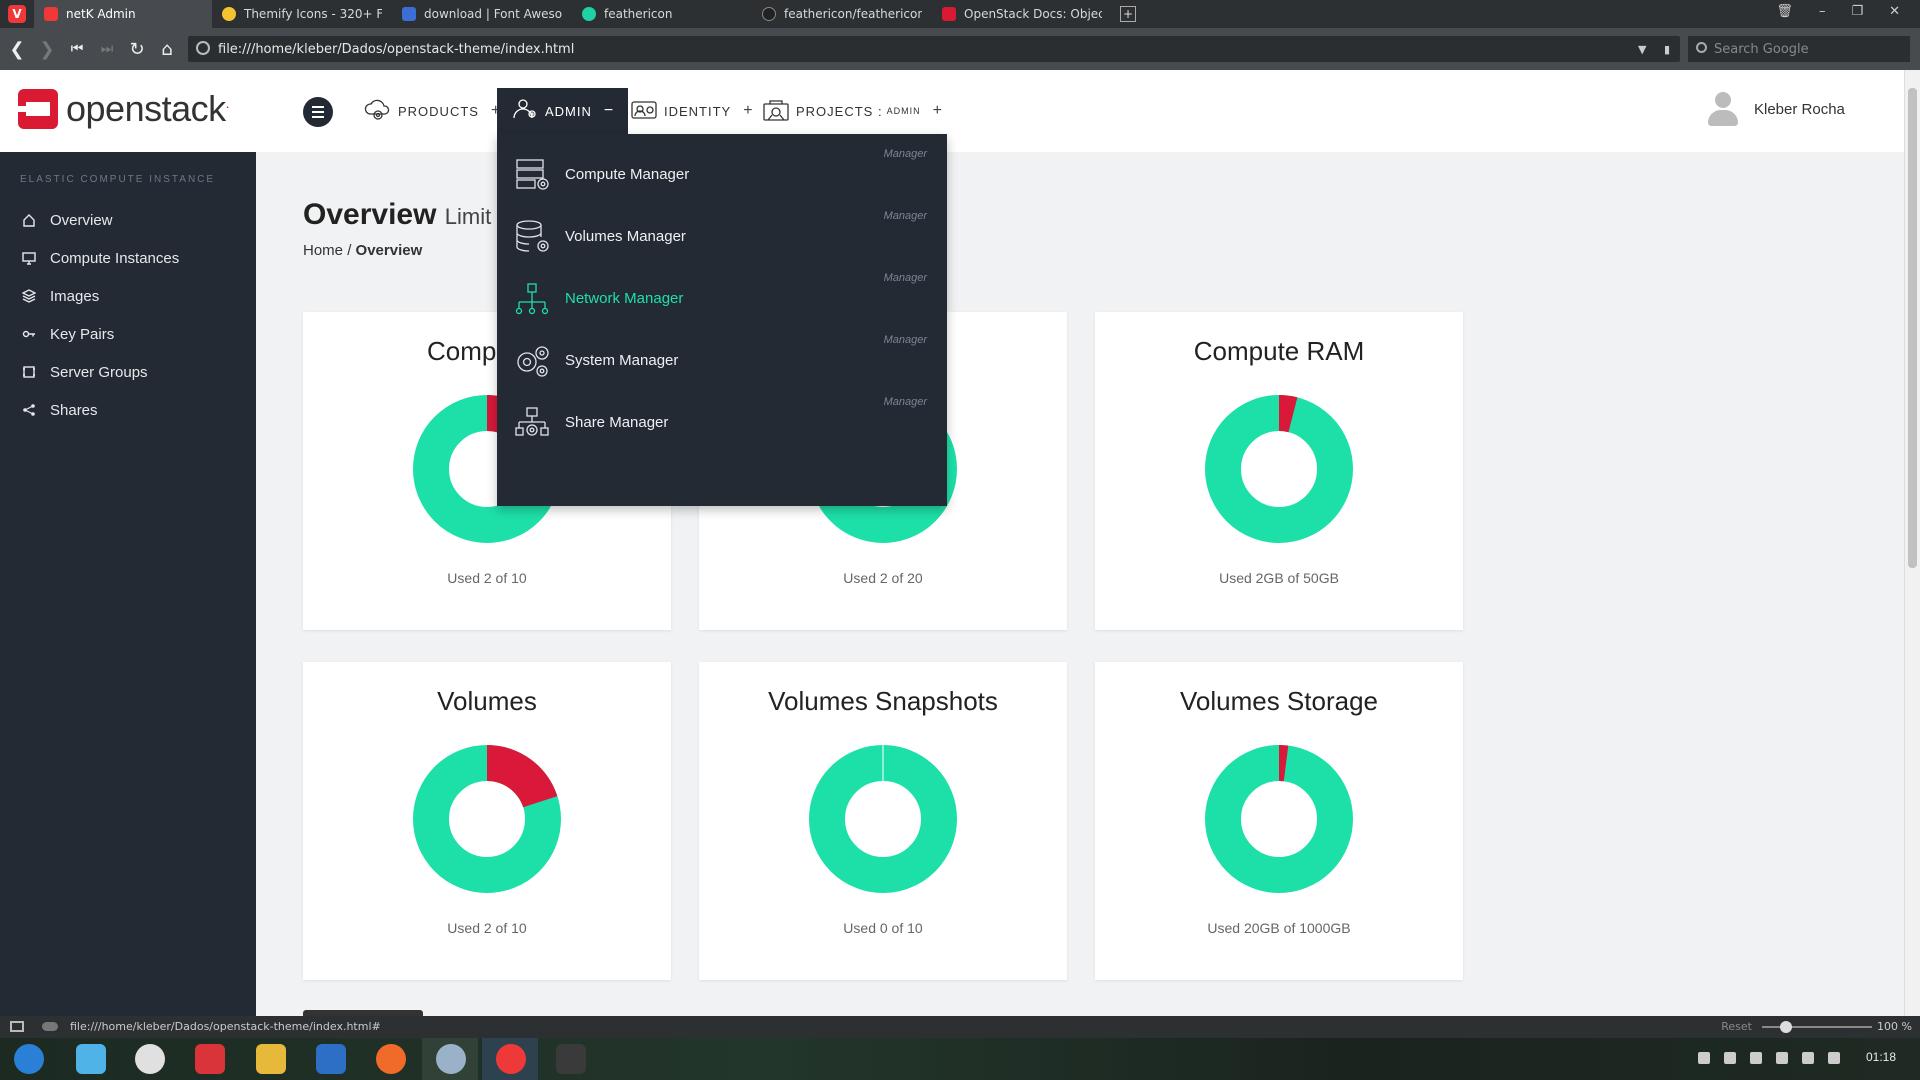 The image size is (1920, 1080). I want to click on settings-icon, so click(150, 1059).